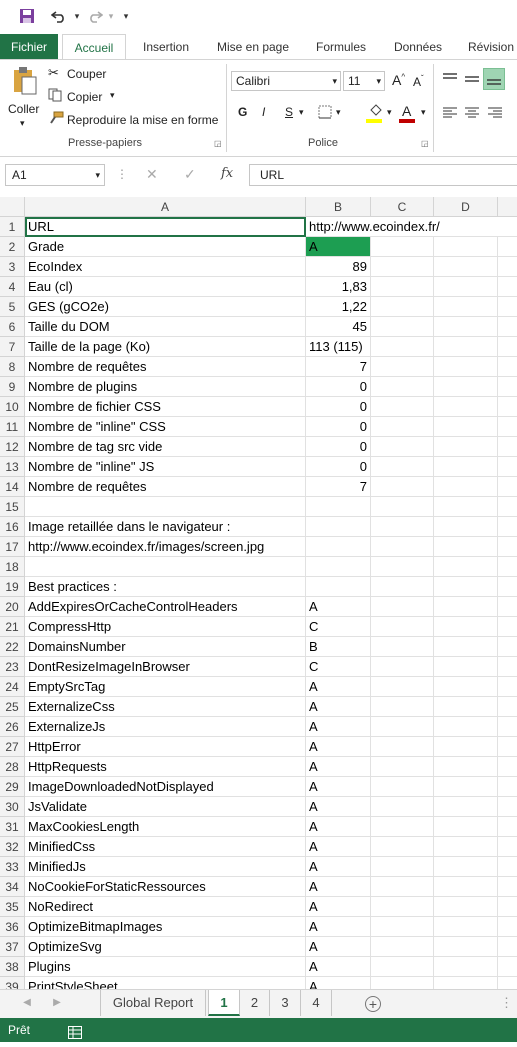  Describe the element at coordinates (24, 97) in the screenshot. I see `paste-button: Coller ▾` at that location.